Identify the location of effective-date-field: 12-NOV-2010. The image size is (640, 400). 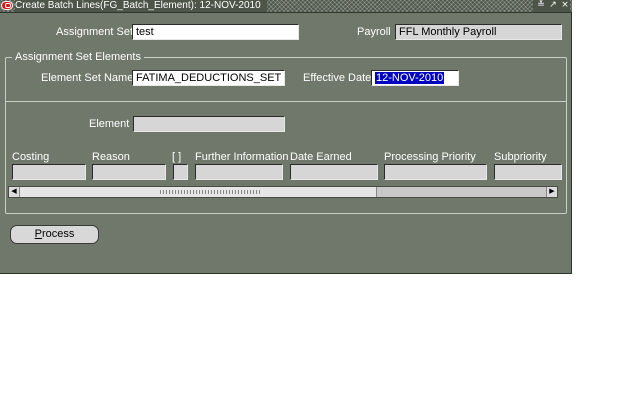
(415, 78).